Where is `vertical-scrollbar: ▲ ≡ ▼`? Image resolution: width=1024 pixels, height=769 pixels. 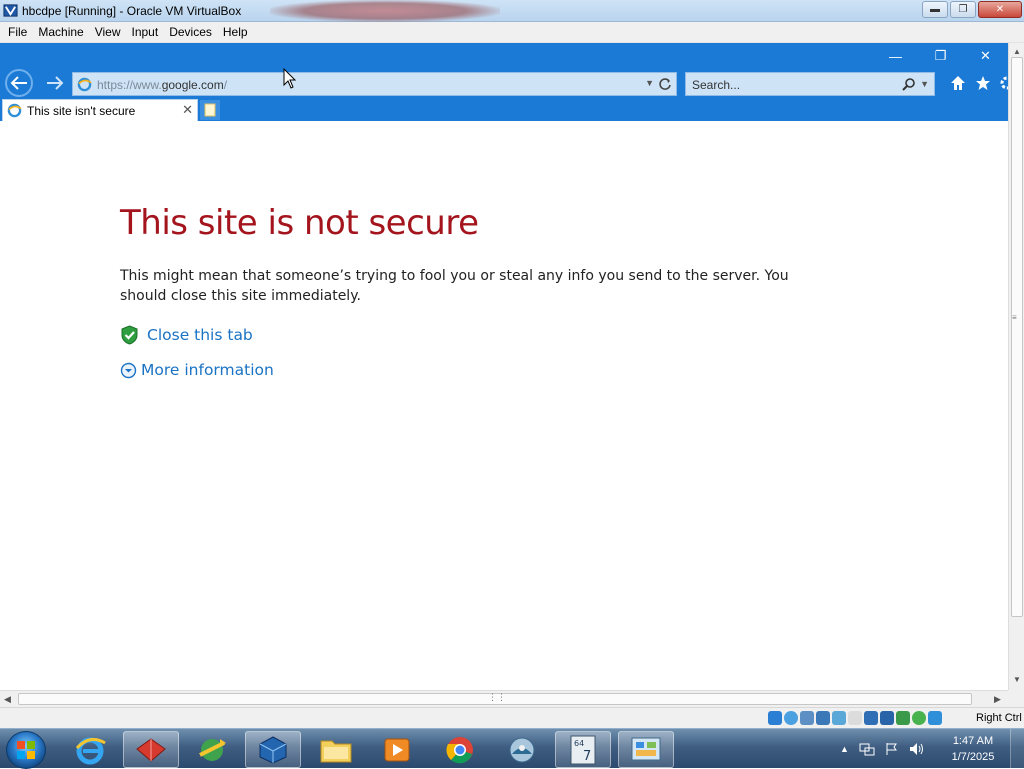 vertical-scrollbar: ▲ ≡ ▼ is located at coordinates (1016, 366).